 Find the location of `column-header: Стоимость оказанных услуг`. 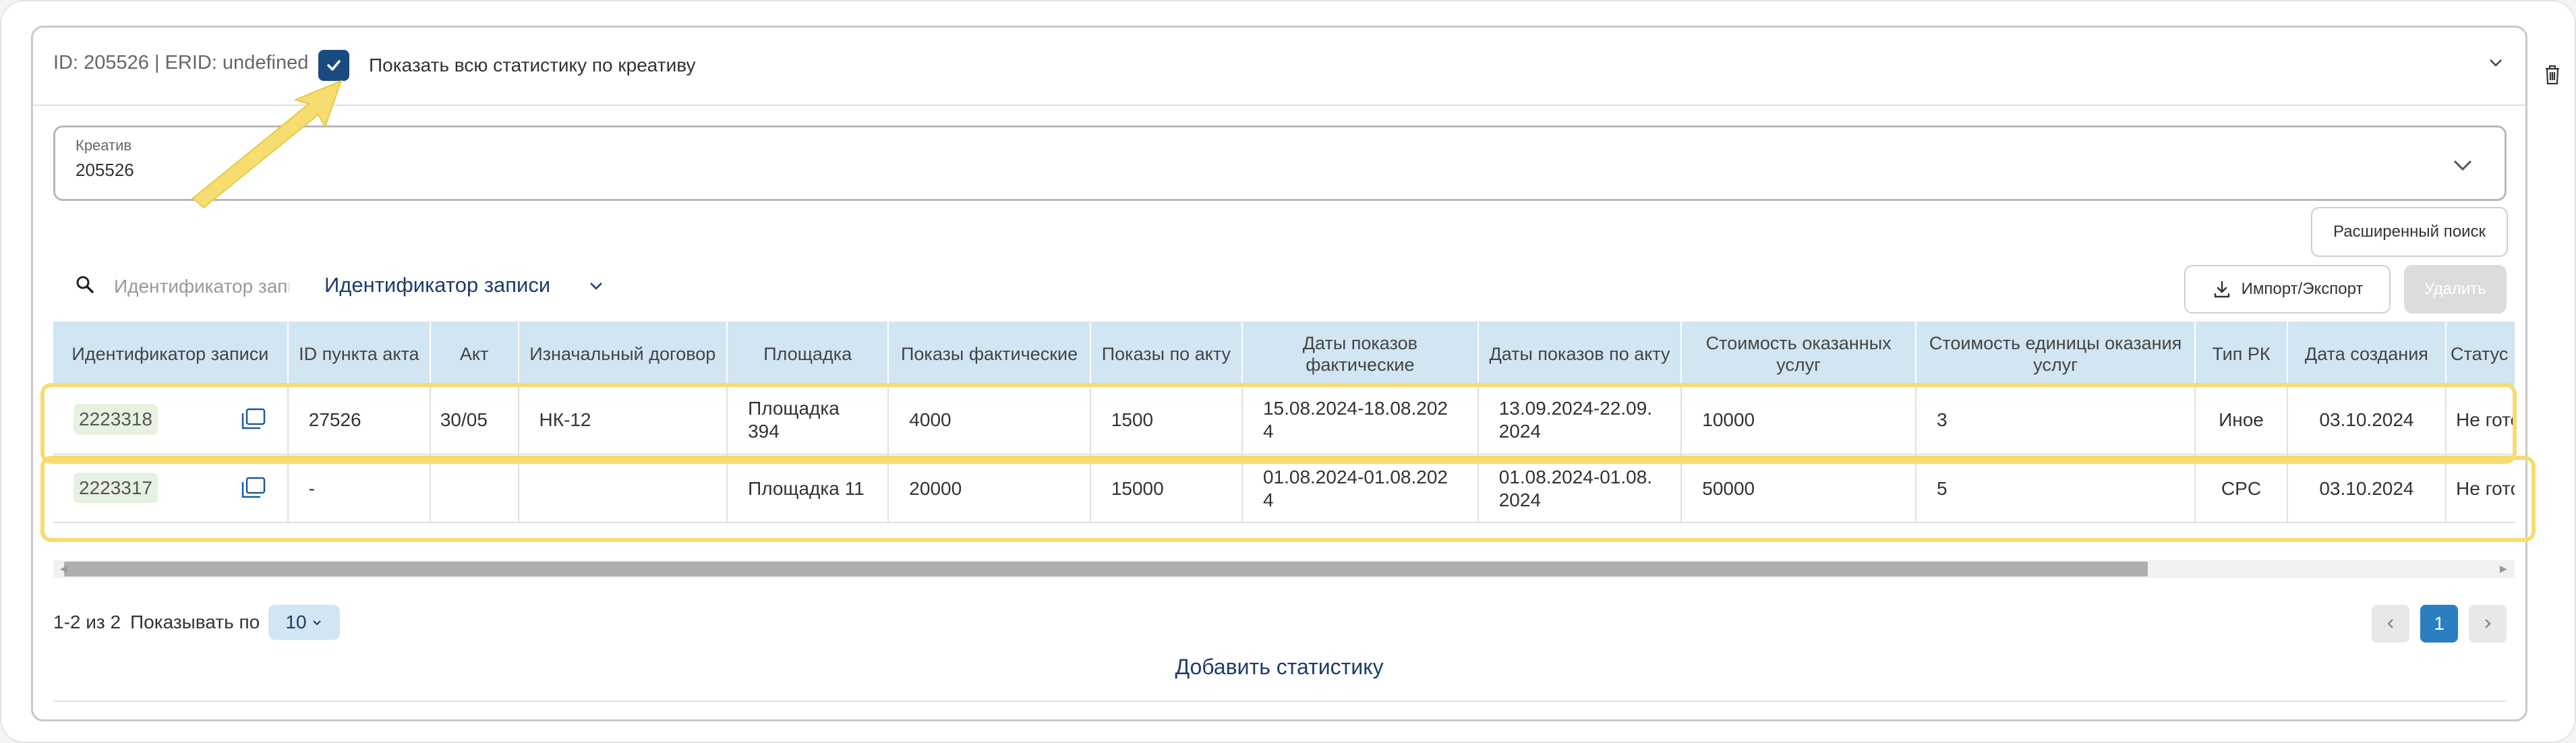

column-header: Стоимость оказанных услуг is located at coordinates (1799, 354).